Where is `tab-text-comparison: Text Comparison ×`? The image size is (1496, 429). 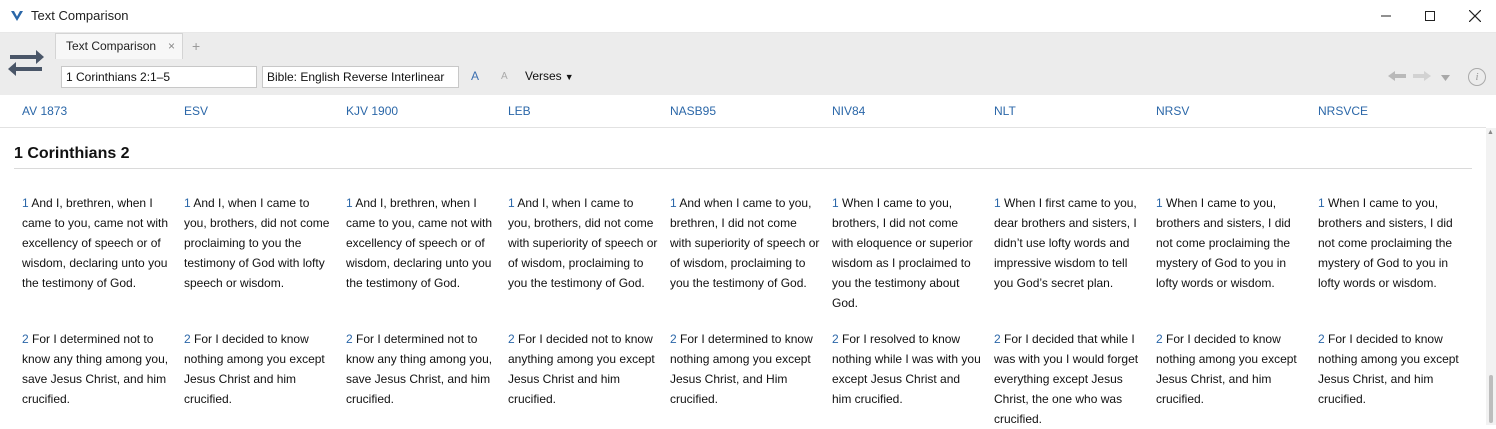 tab-text-comparison: Text Comparison × is located at coordinates (119, 46).